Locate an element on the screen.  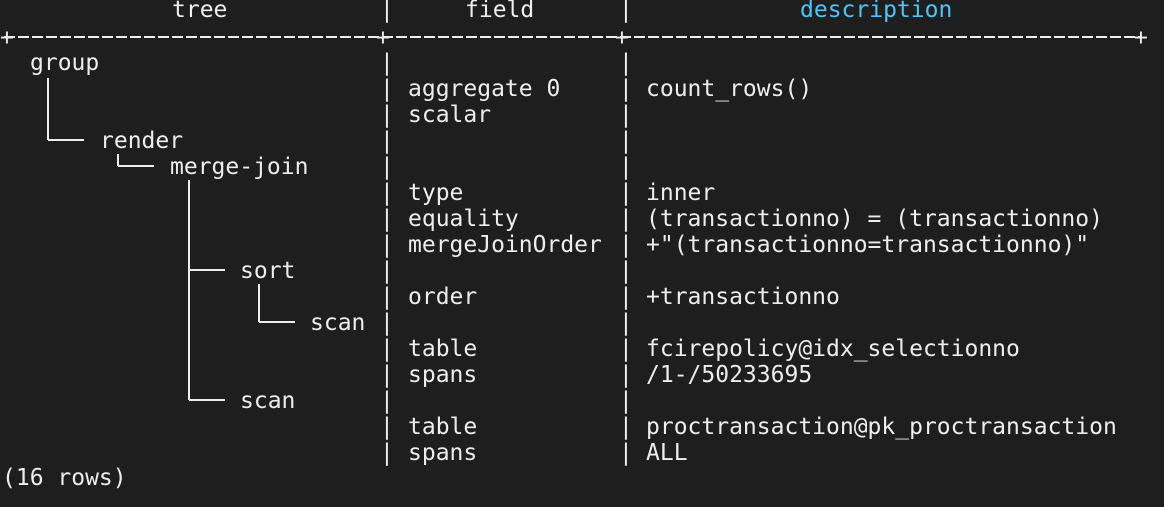
header-field: field is located at coordinates (500, 11).